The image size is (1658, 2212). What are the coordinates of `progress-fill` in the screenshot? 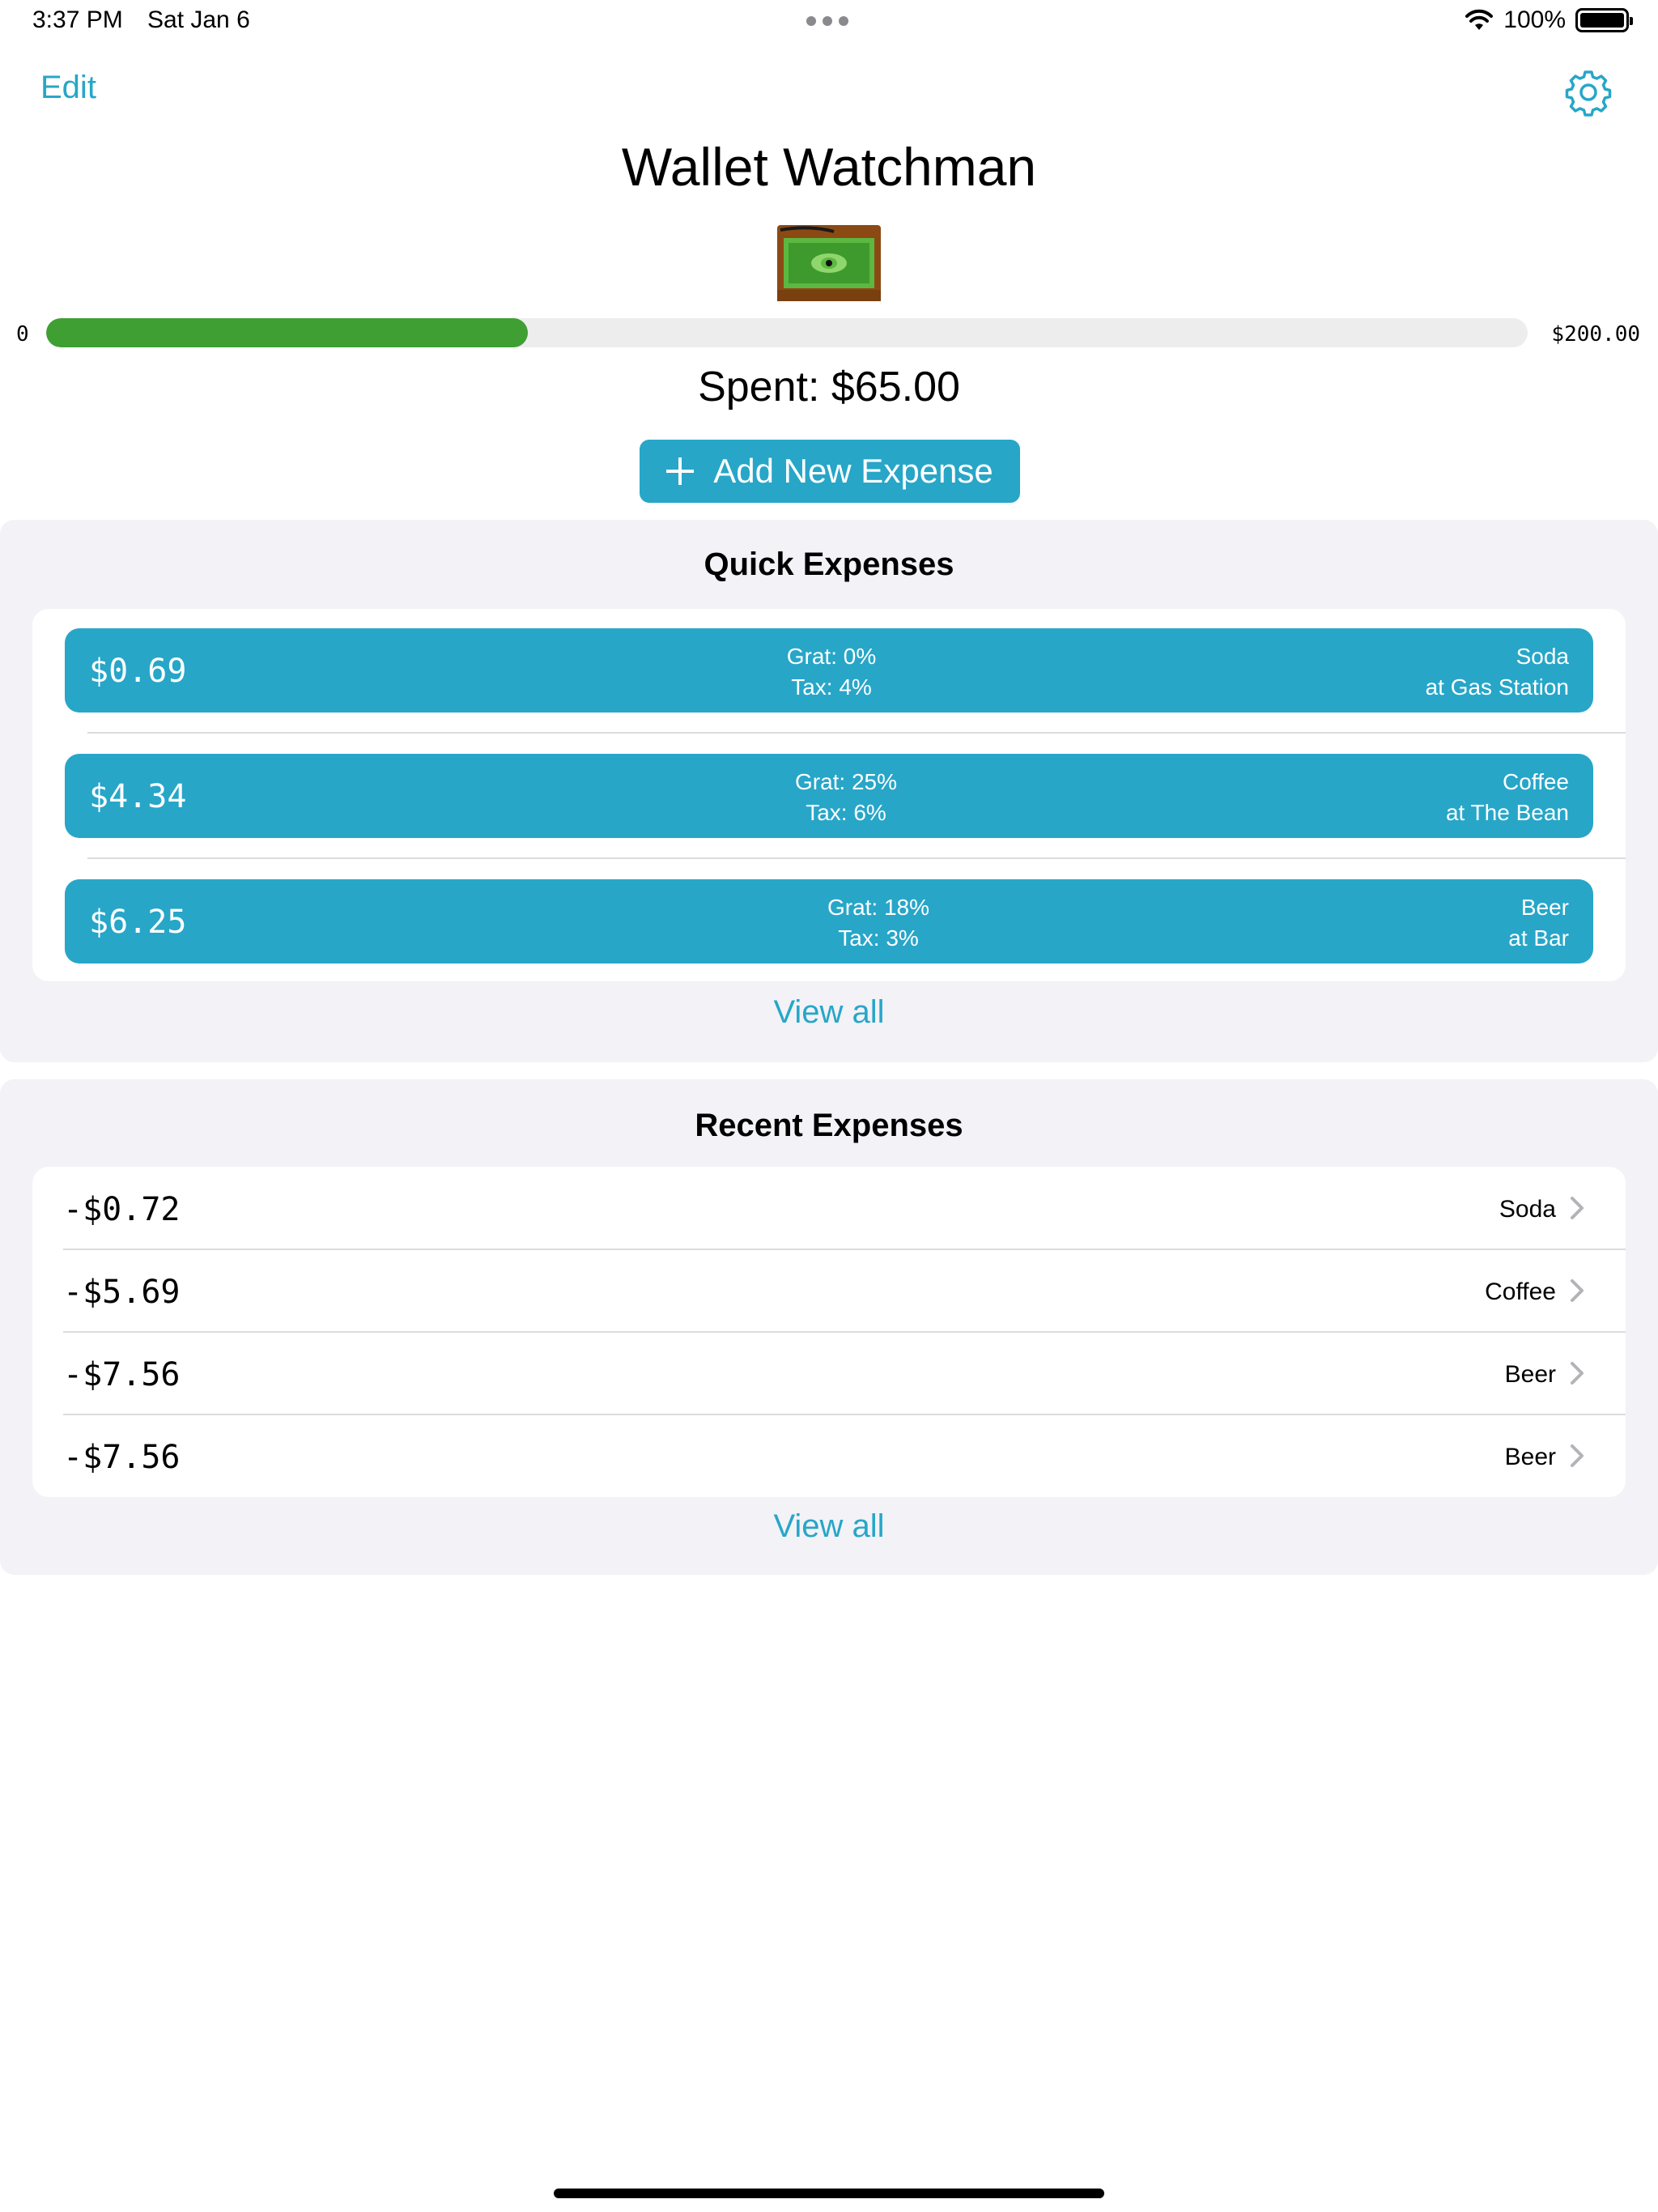 It's located at (287, 333).